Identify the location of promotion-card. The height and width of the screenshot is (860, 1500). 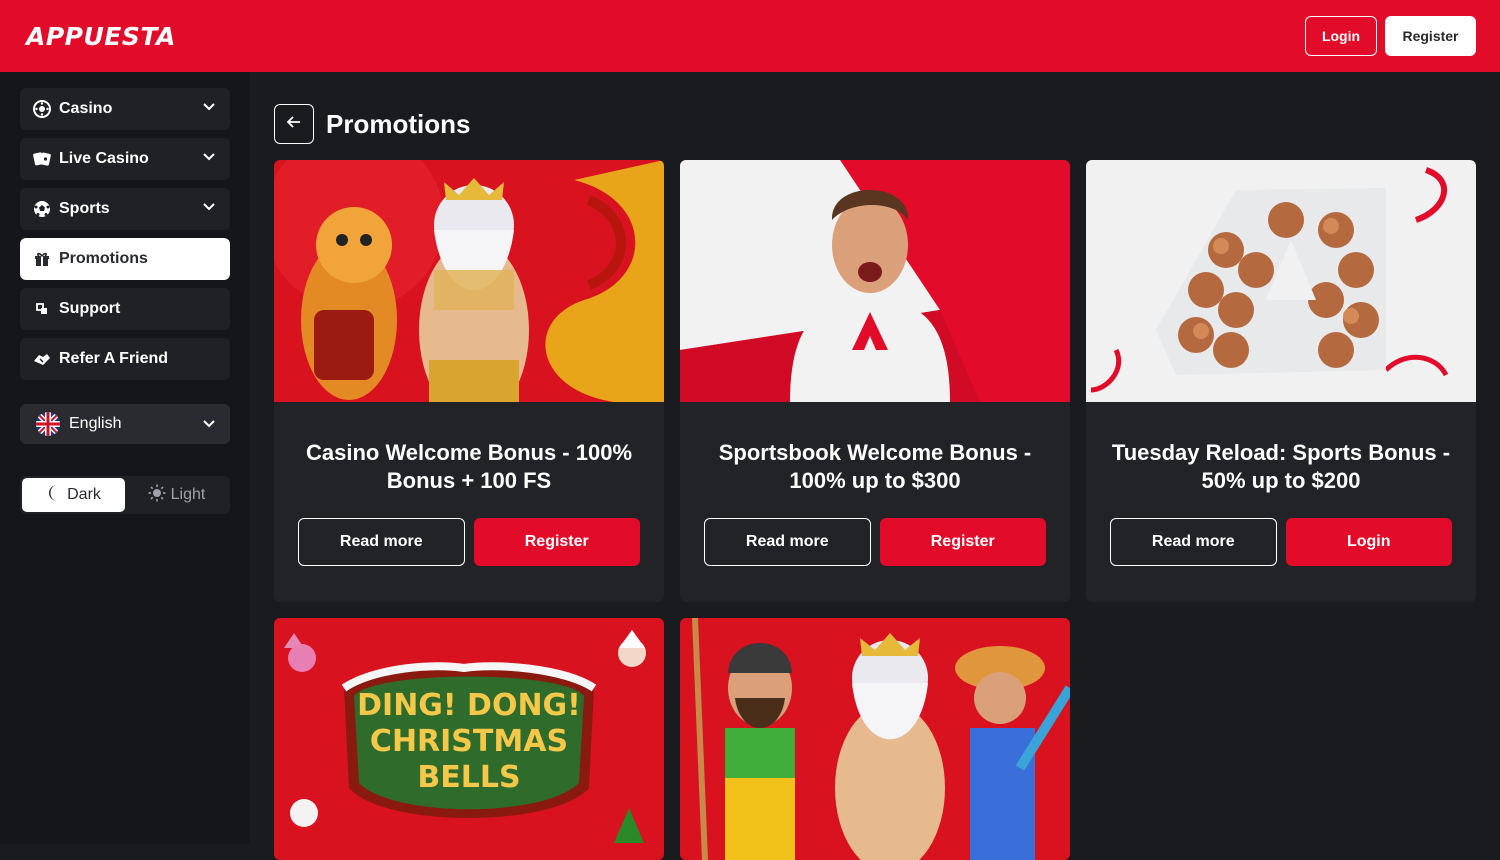
(875, 739).